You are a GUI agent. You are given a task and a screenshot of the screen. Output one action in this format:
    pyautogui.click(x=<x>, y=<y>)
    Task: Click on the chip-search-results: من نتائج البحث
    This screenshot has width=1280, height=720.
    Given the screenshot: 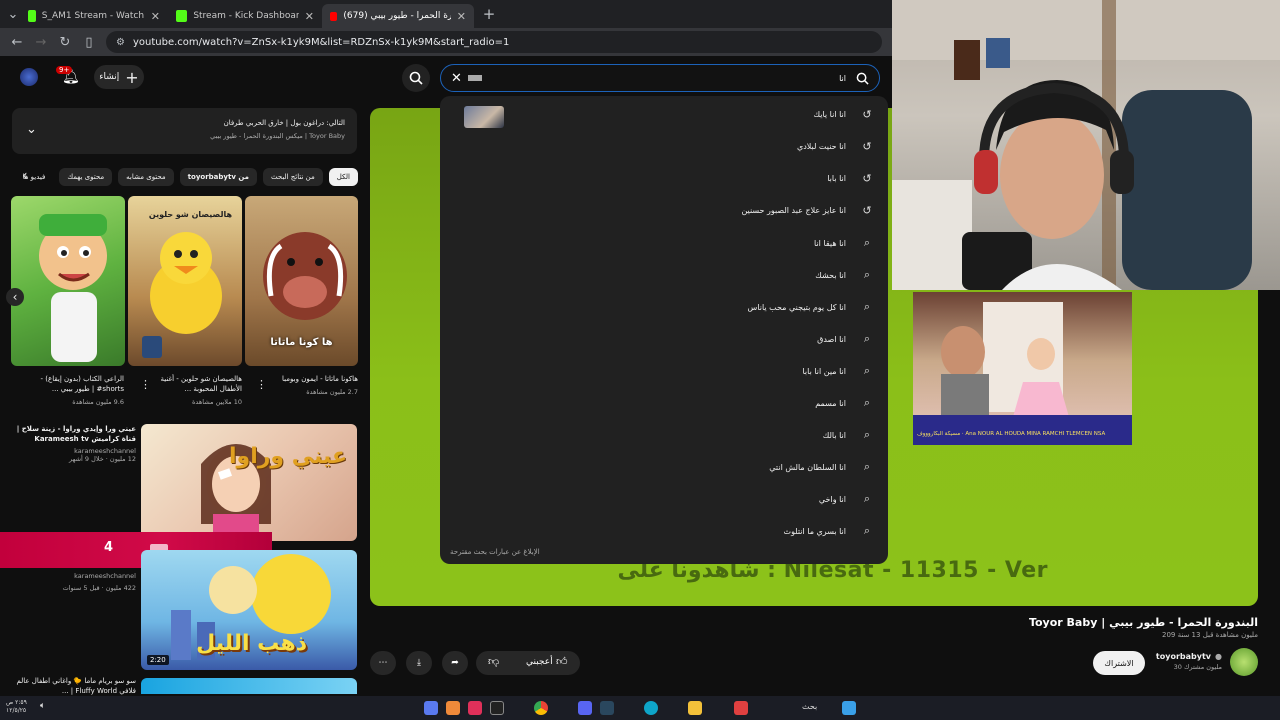 What is the action you would take?
    pyautogui.click(x=292, y=177)
    